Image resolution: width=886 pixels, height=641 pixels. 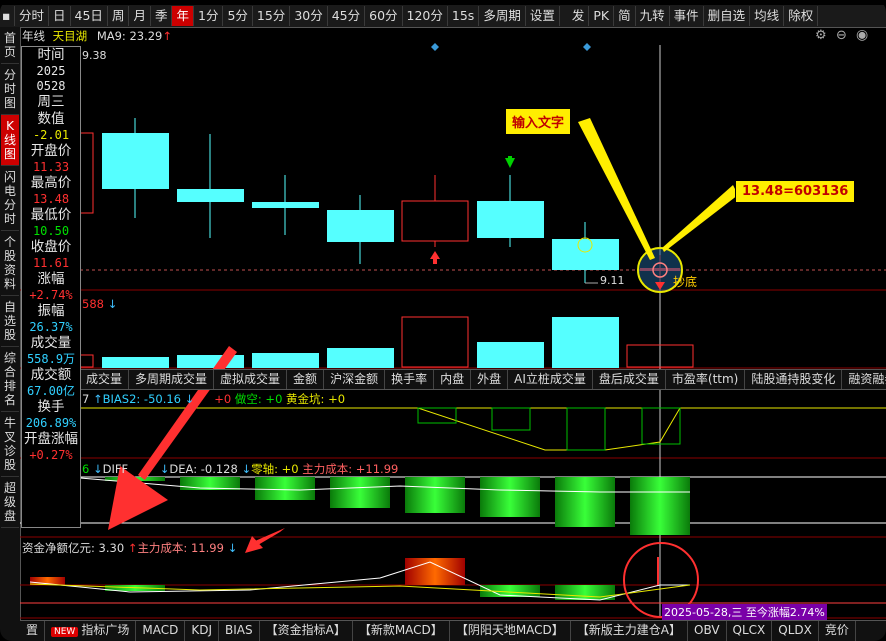 I want to click on info-label: 开盘涨幅, so click(x=51, y=439).